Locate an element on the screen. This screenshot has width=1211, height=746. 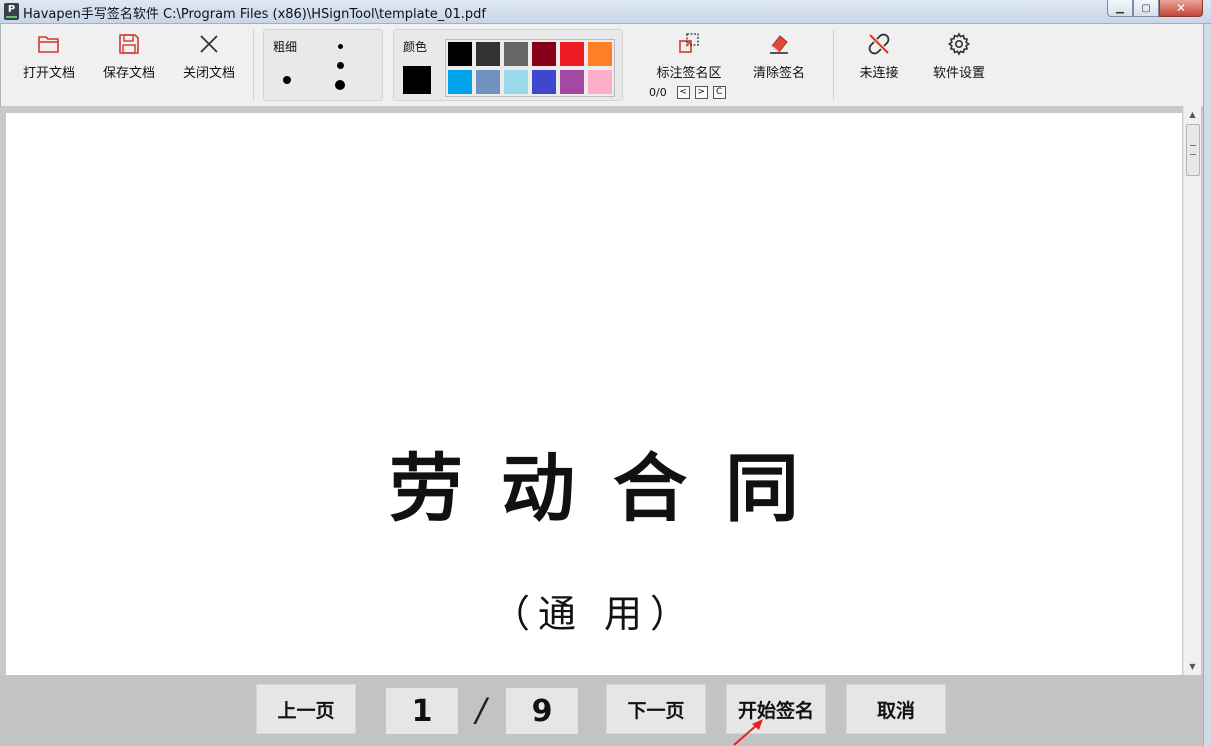
mark-sign-area-button: 标注签名区 is located at coordinates (689, 60).